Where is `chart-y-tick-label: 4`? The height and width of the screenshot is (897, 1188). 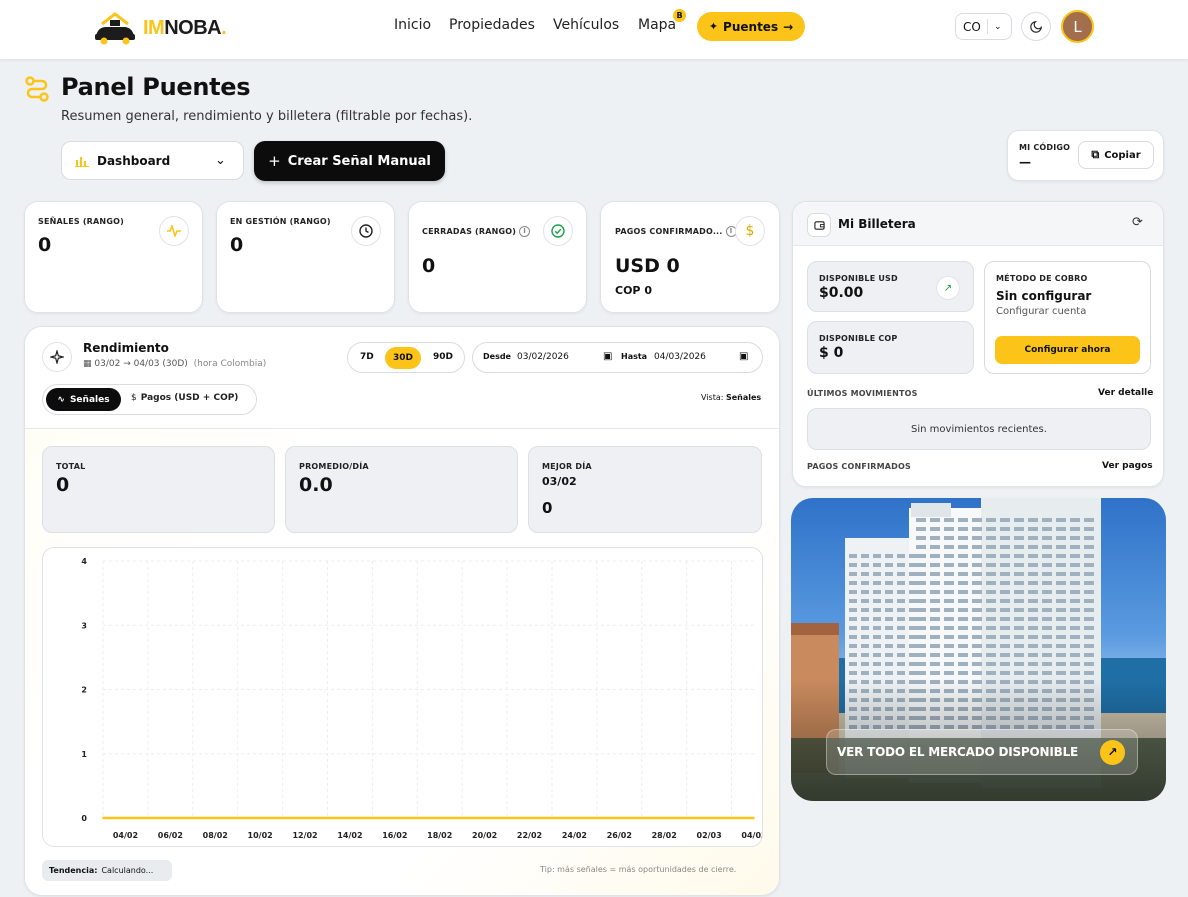
chart-y-tick-label: 4 is located at coordinates (84, 561).